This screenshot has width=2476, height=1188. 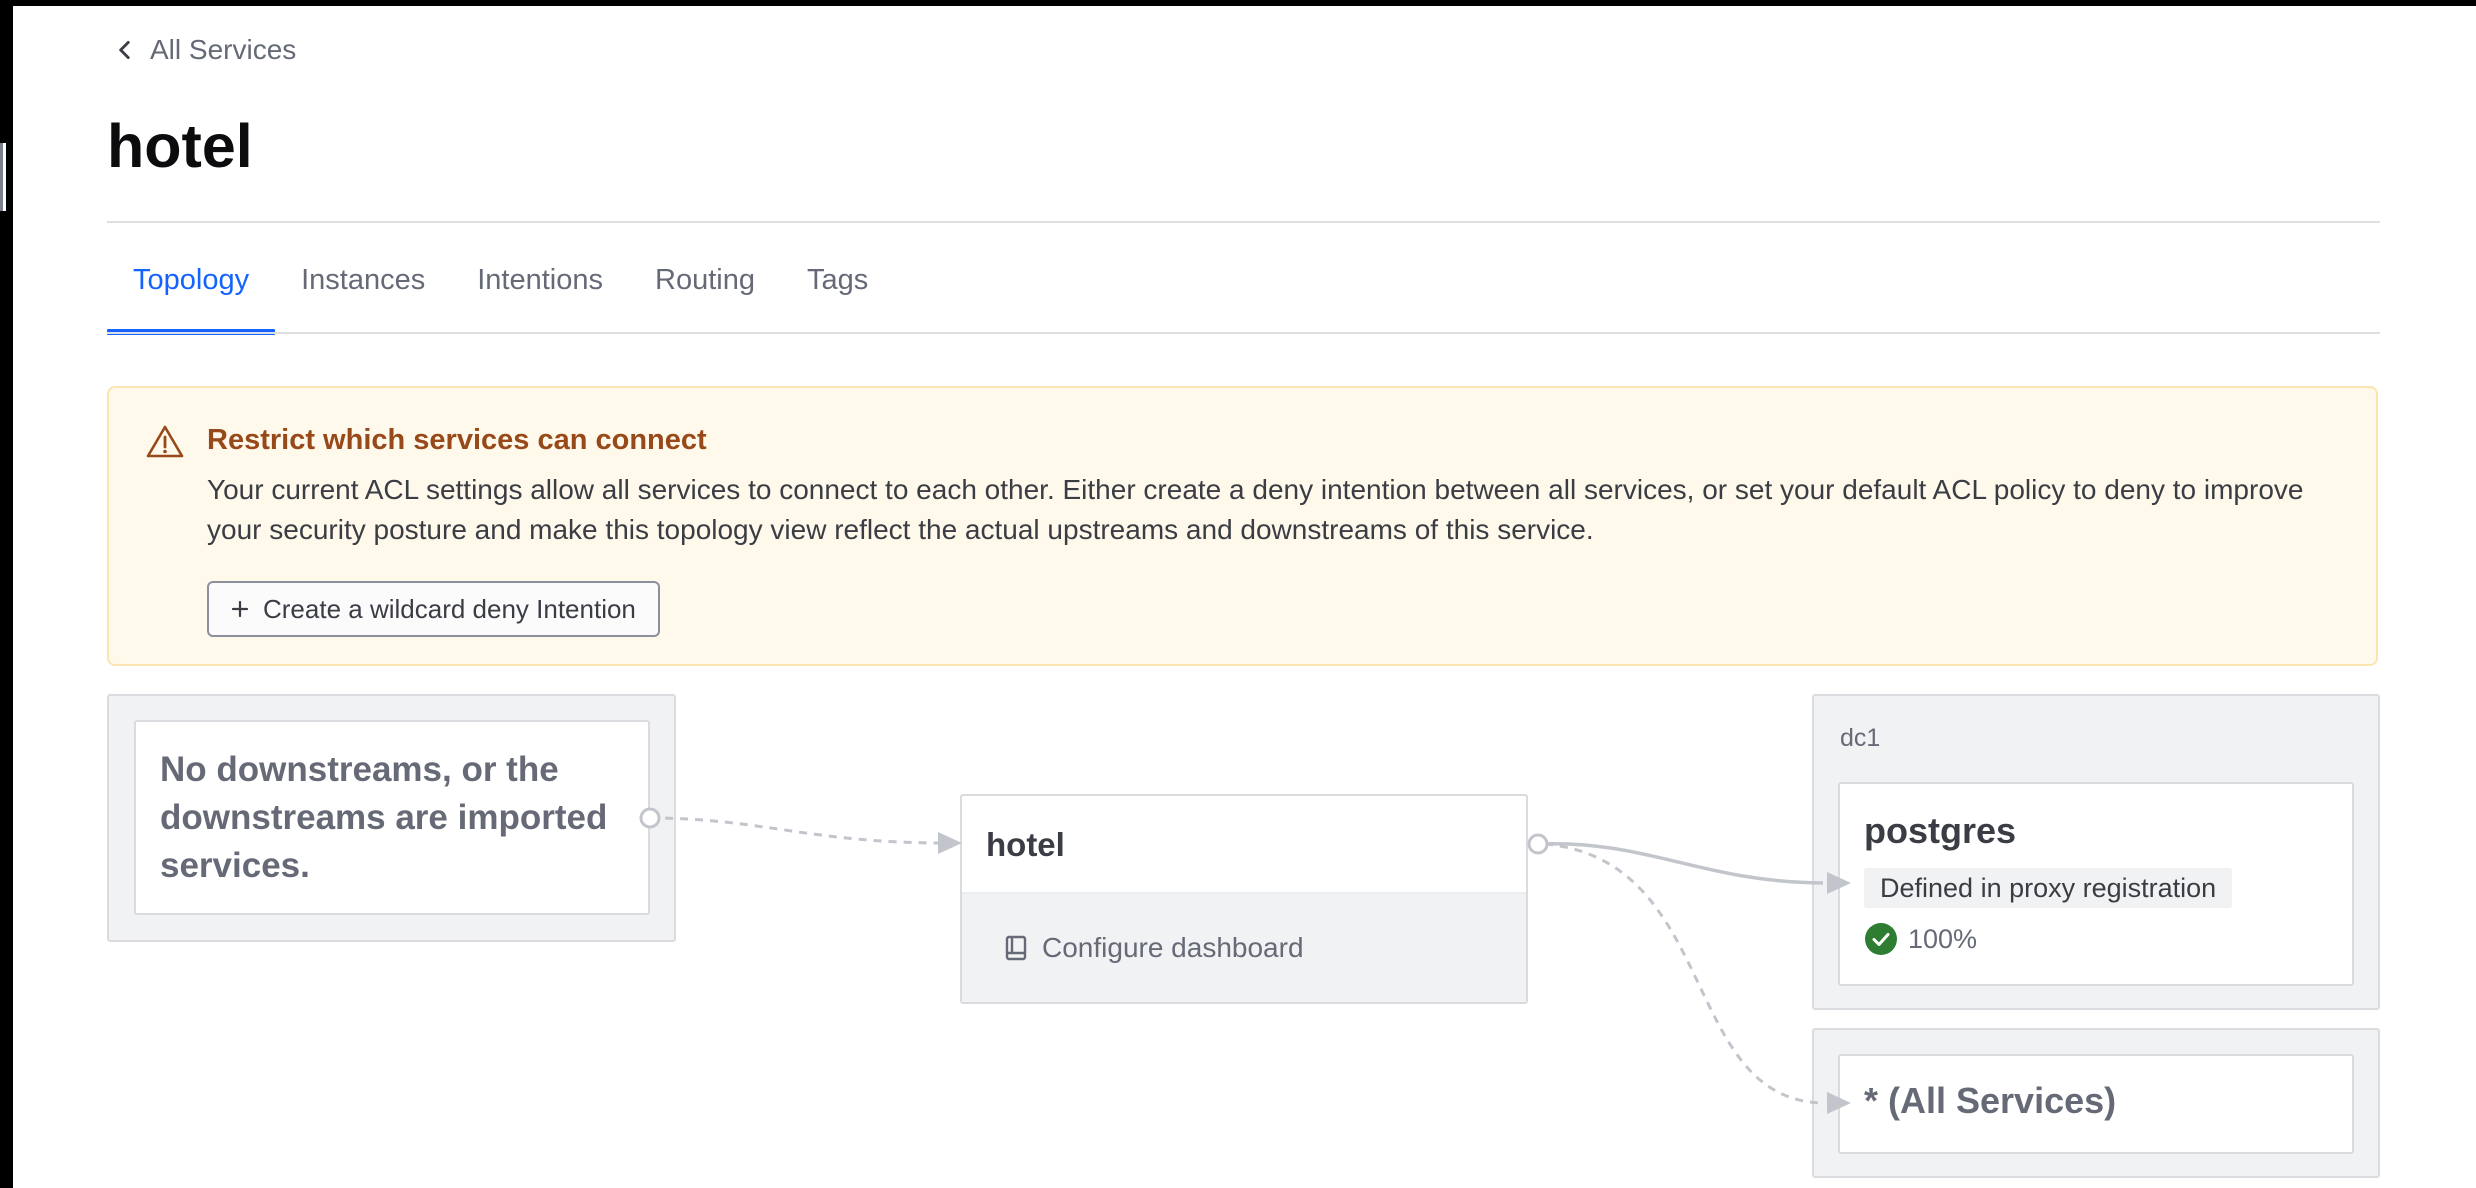 I want to click on downstream-arrow-icon, so click(x=950, y=843).